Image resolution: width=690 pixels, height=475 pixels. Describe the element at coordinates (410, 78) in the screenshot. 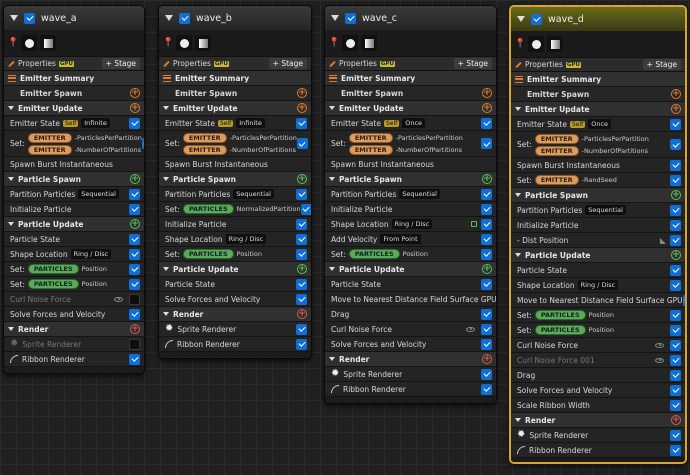

I see `emitter-summary-header: Emitter Summary` at that location.